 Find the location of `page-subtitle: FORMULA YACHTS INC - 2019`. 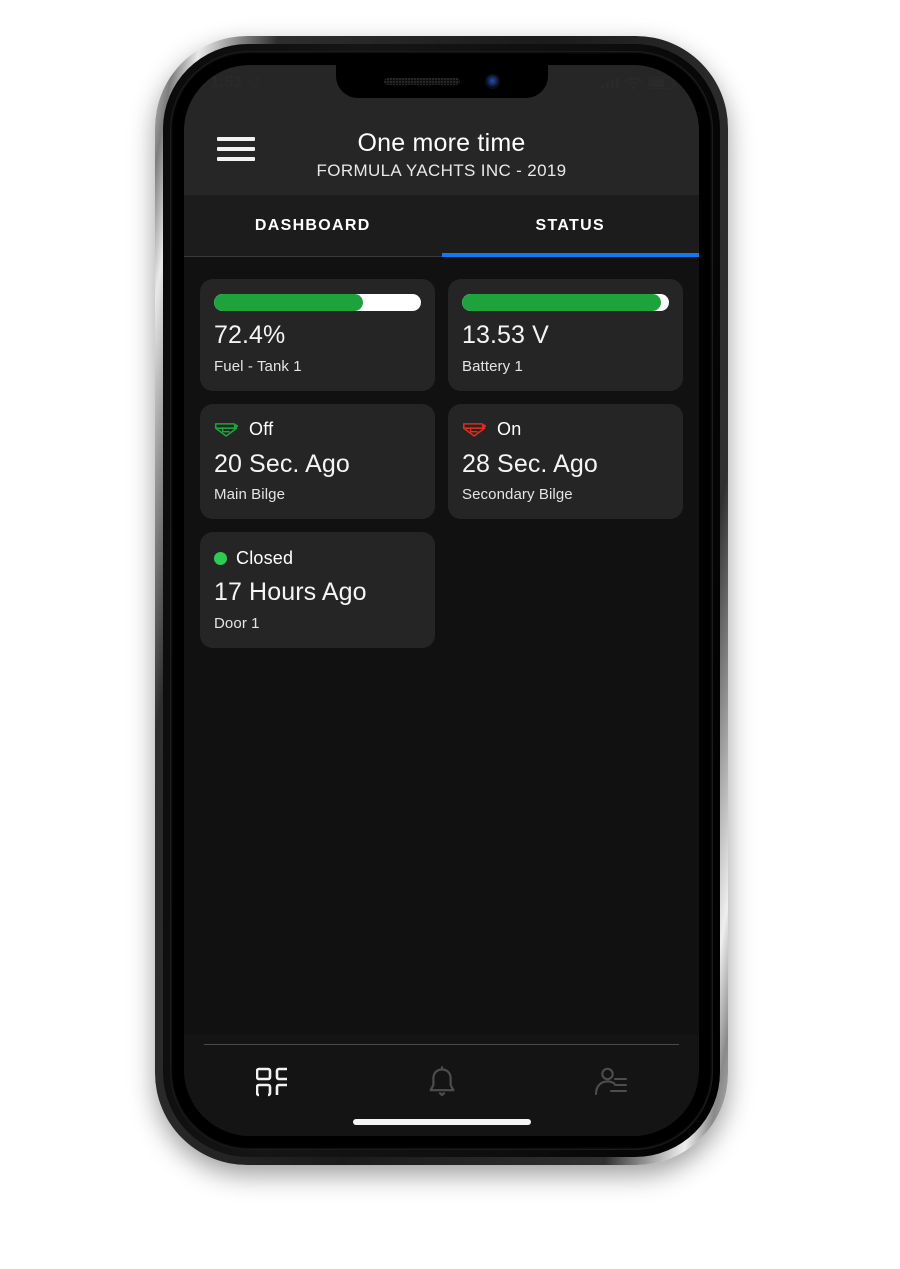

page-subtitle: FORMULA YACHTS INC - 2019 is located at coordinates (441, 170).